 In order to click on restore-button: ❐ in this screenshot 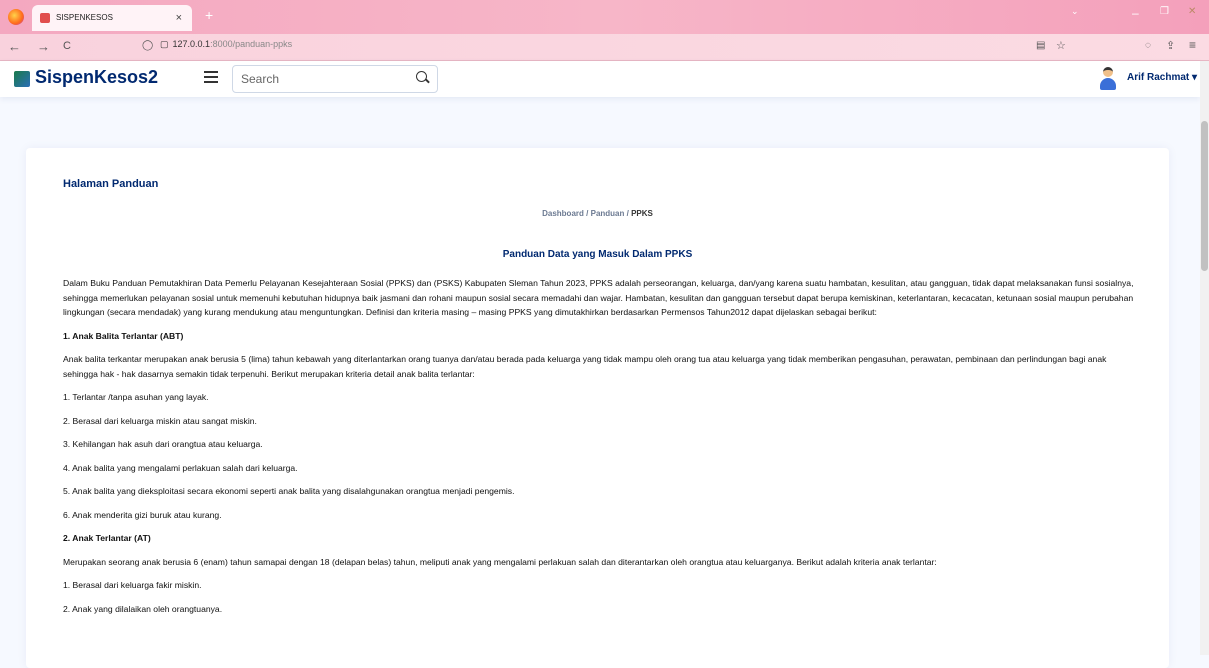, I will do `click(1164, 11)`.